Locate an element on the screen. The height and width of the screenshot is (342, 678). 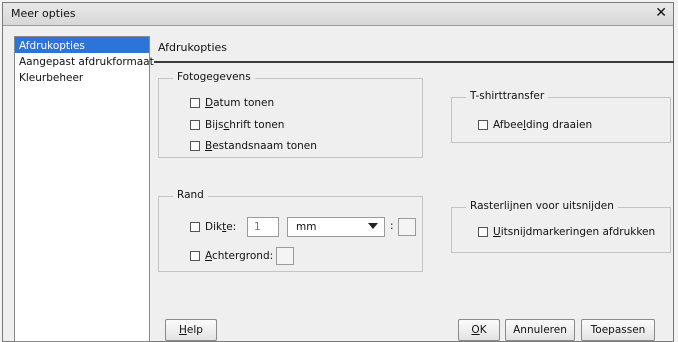
dikte-label: Dikte: is located at coordinates (221, 227).